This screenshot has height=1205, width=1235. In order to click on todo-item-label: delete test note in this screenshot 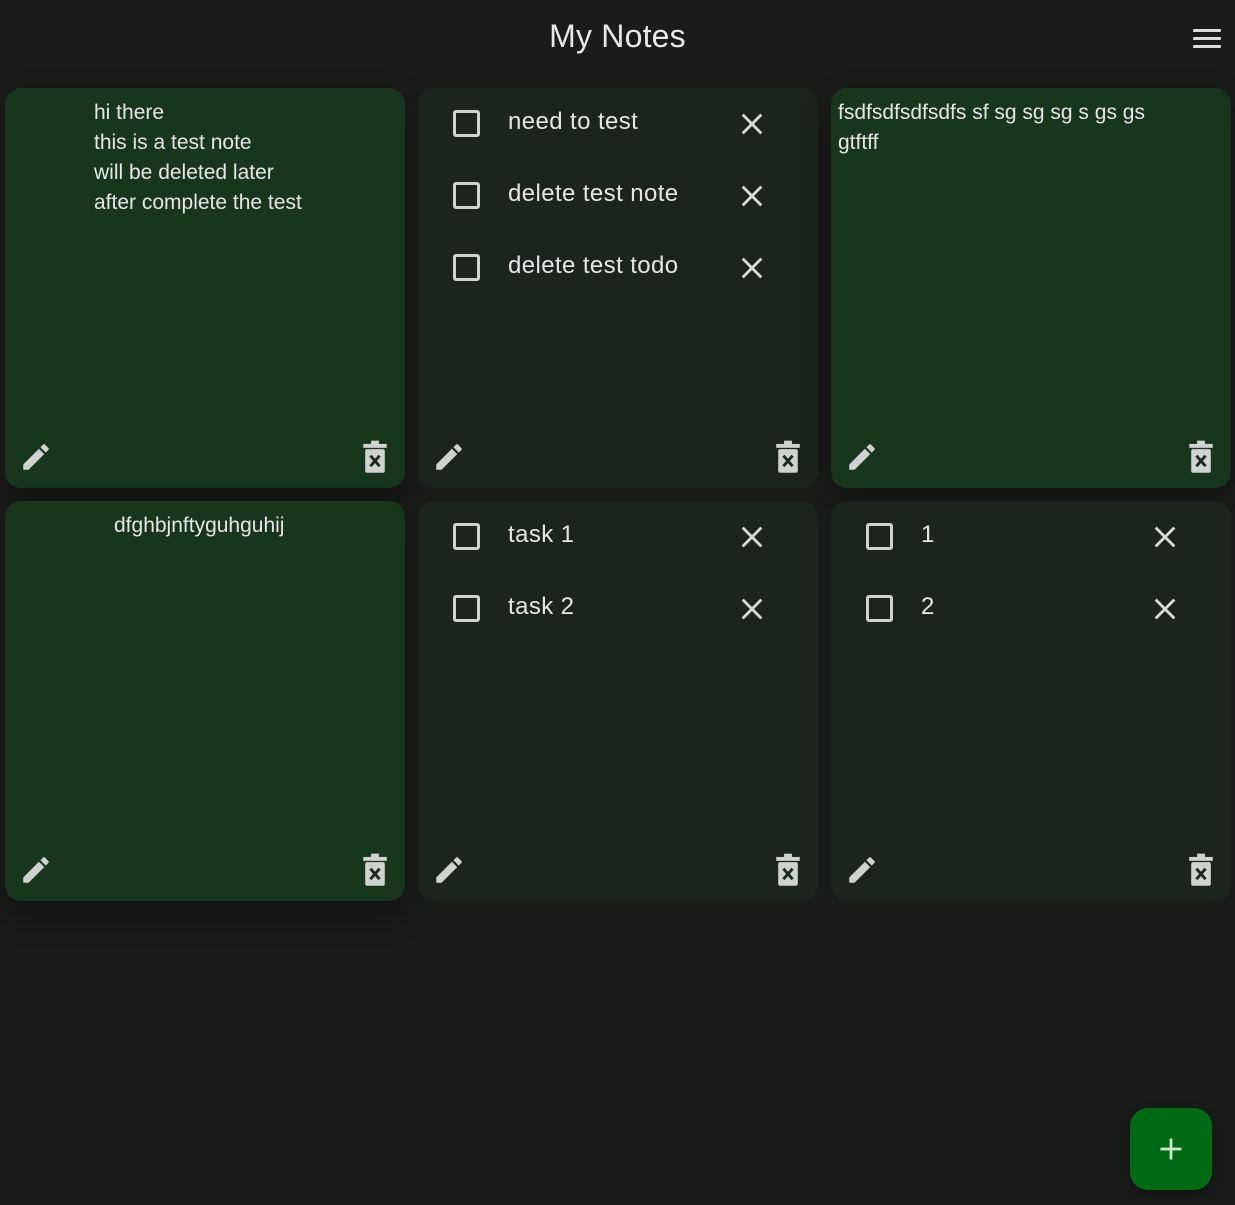, I will do `click(593, 193)`.